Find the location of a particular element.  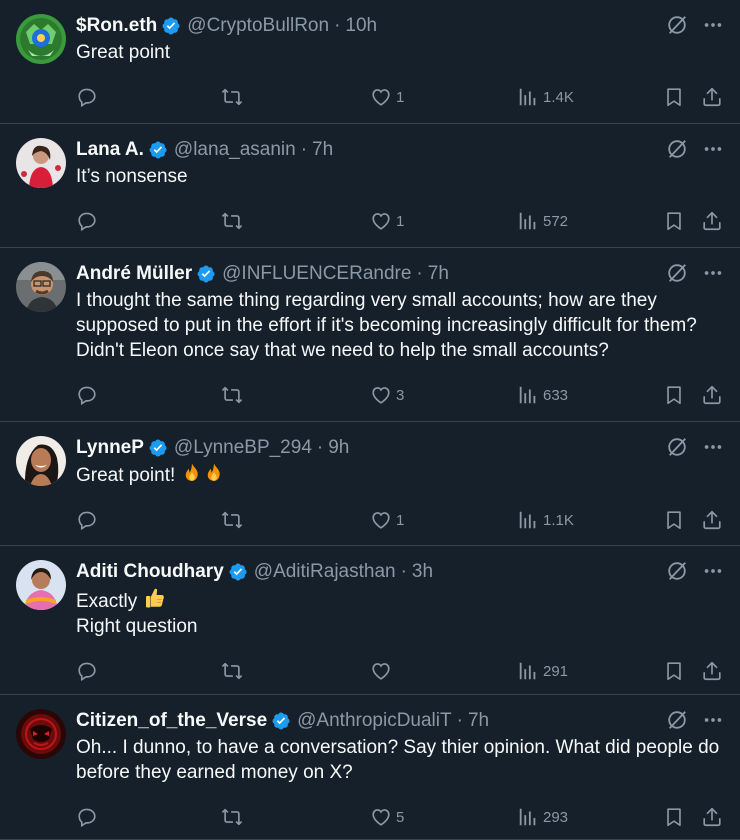

views-button: 293 is located at coordinates (542, 817).